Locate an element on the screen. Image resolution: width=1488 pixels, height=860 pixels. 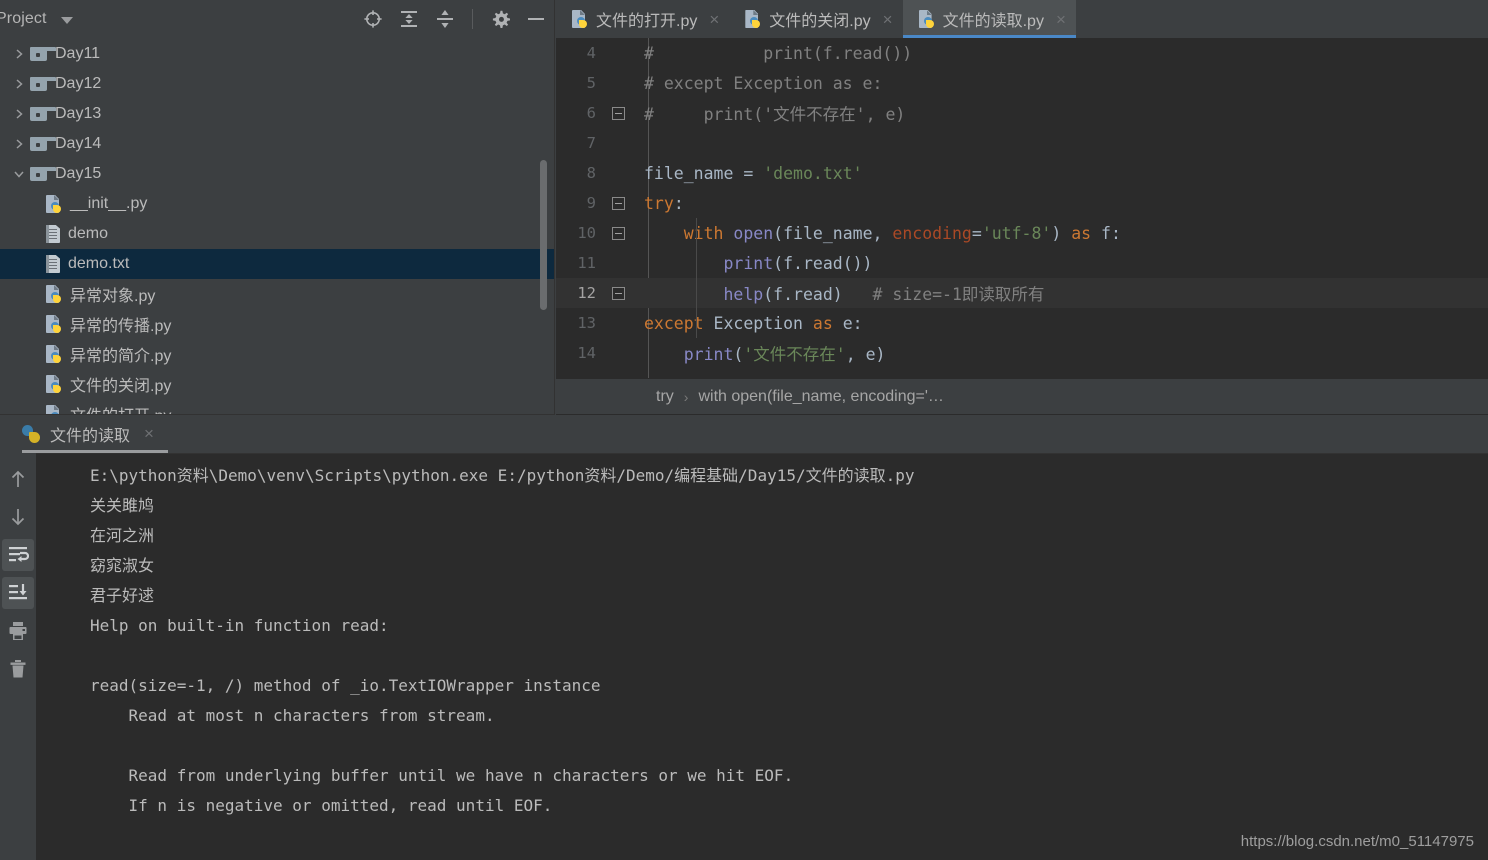
code-line: 8 file_name = 'demo.txt' is located at coordinates (1022, 173).